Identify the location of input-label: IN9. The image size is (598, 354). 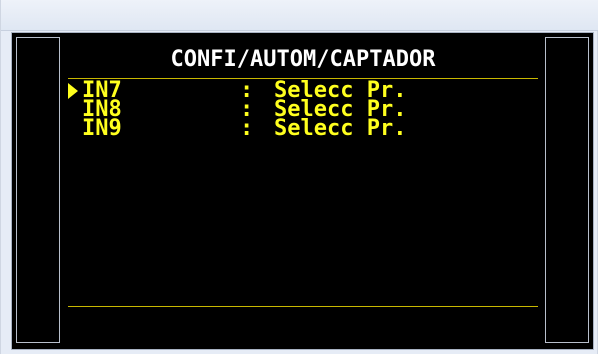
(102, 128).